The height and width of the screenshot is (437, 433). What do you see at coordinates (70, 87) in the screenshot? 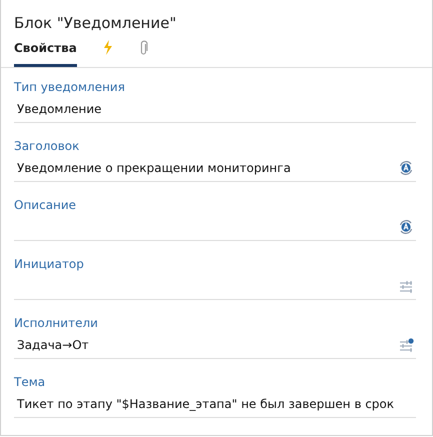
I see `field-label: Тип уведомления` at bounding box center [70, 87].